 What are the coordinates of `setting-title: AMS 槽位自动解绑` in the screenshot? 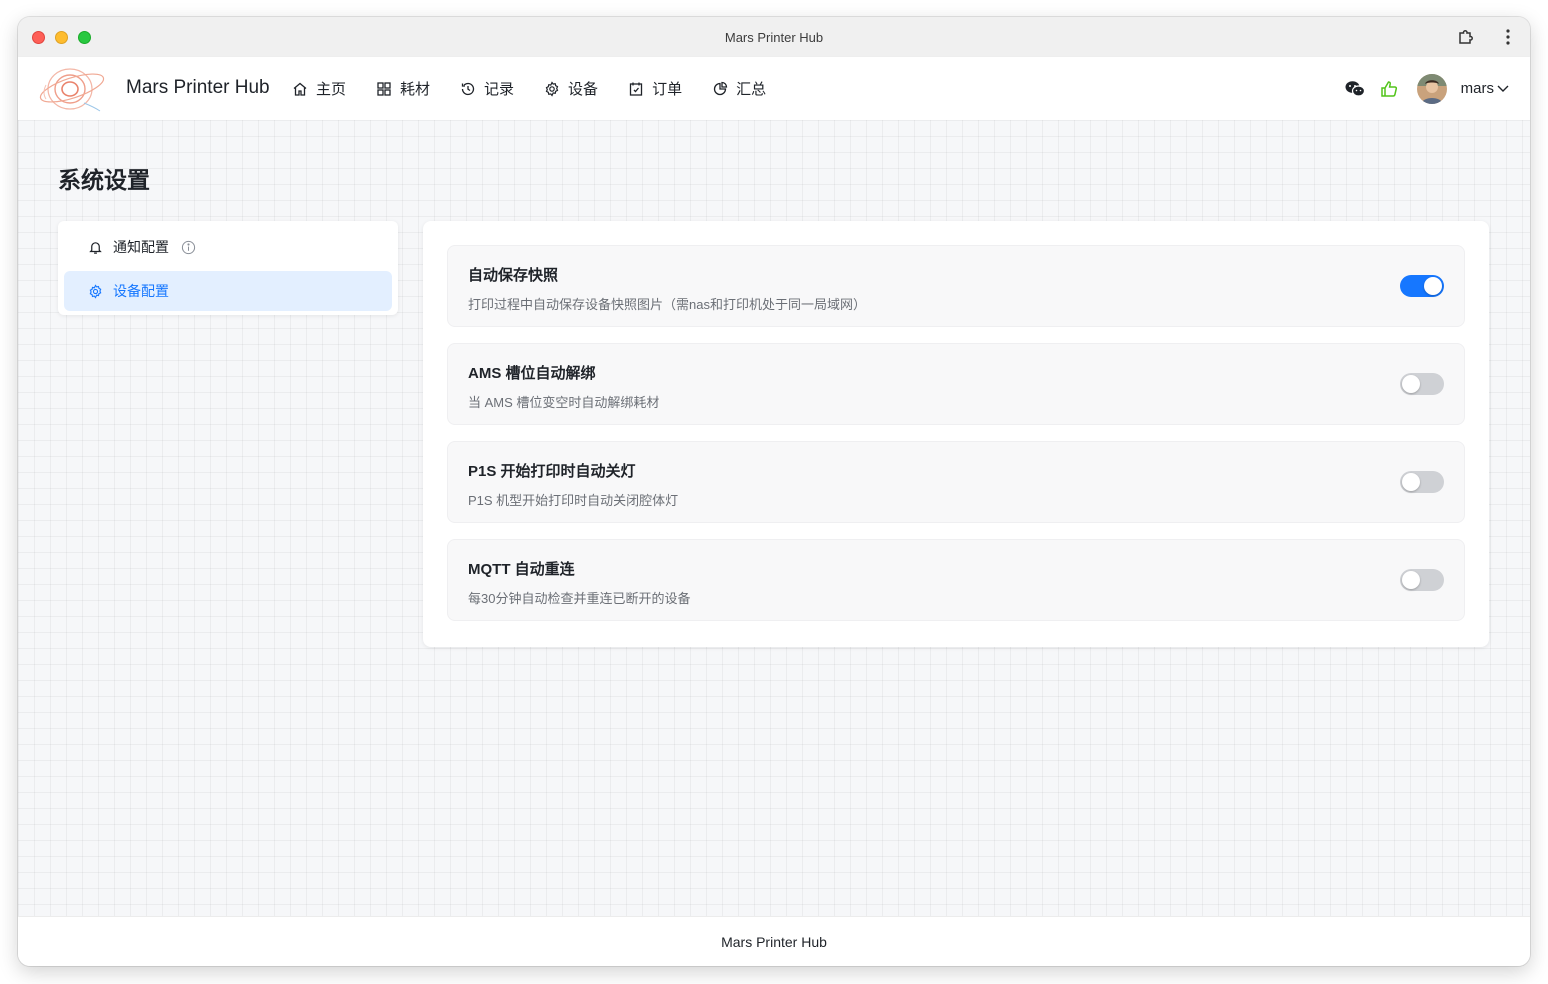 It's located at (532, 373).